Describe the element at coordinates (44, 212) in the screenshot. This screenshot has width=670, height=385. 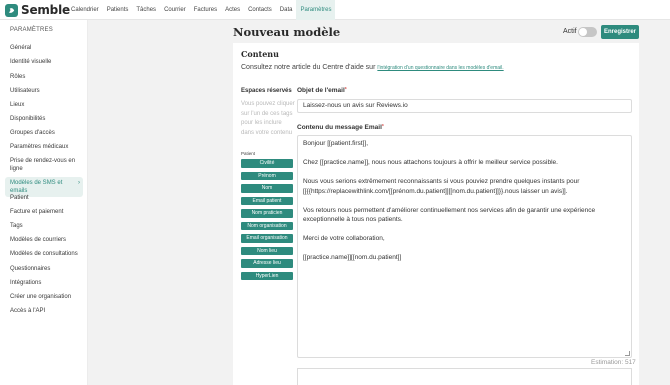
I see `sidebar-item-facture-paiement: Facture et paiement` at that location.